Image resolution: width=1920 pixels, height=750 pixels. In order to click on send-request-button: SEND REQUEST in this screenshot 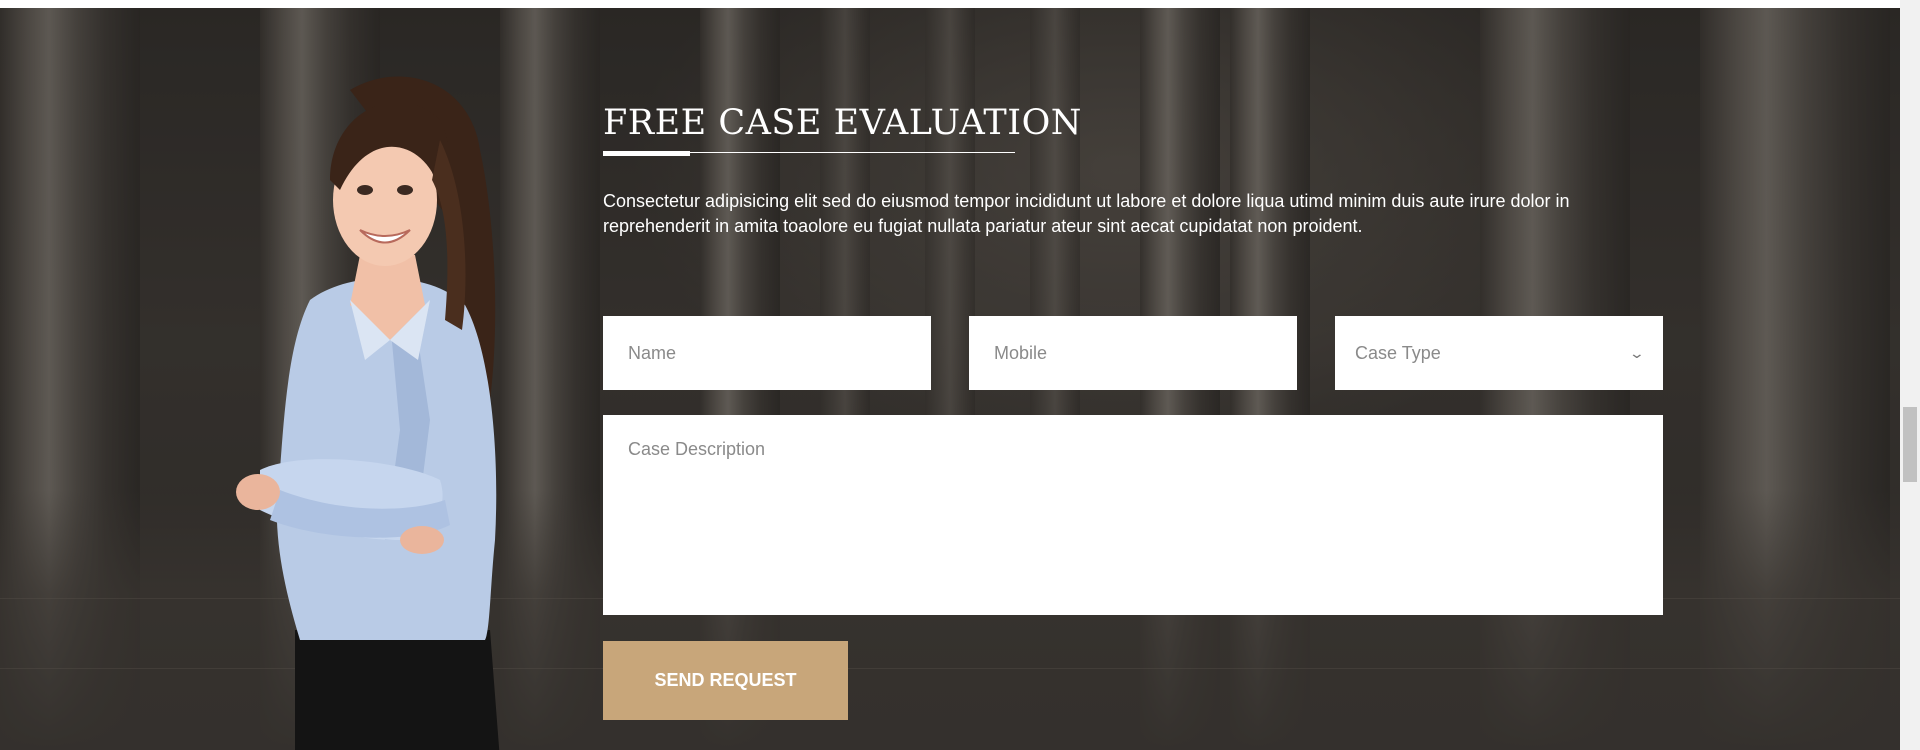, I will do `click(725, 680)`.